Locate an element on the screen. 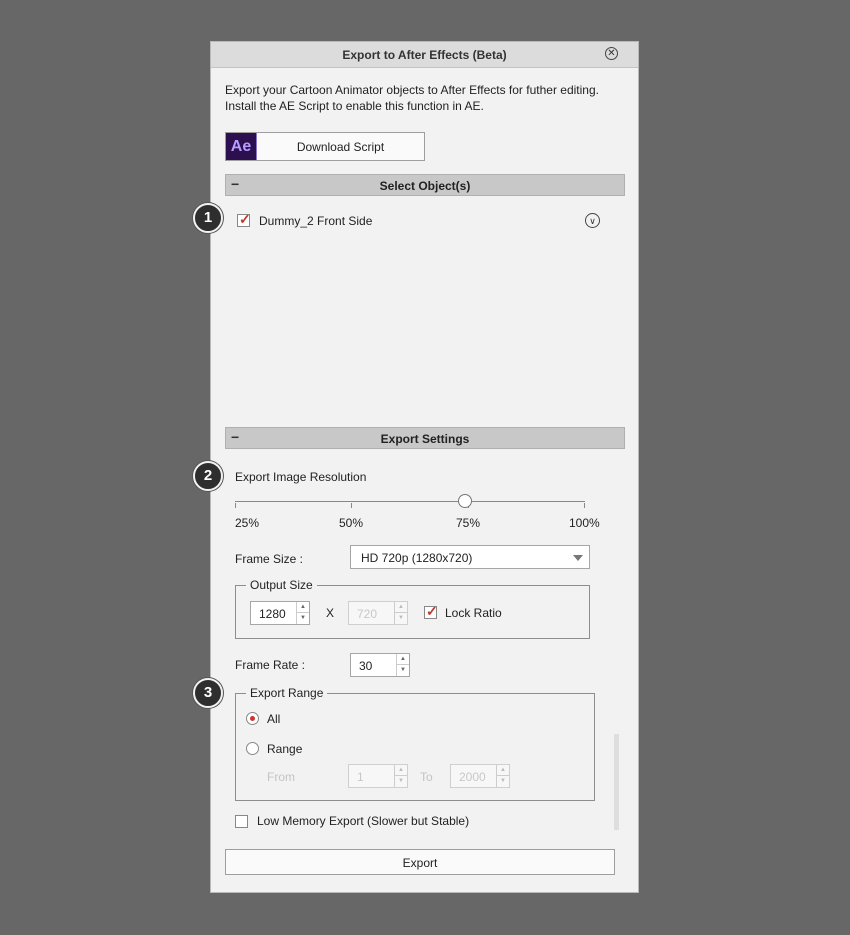 The width and height of the screenshot is (850, 935). low-memory-checkbox is located at coordinates (241, 821).